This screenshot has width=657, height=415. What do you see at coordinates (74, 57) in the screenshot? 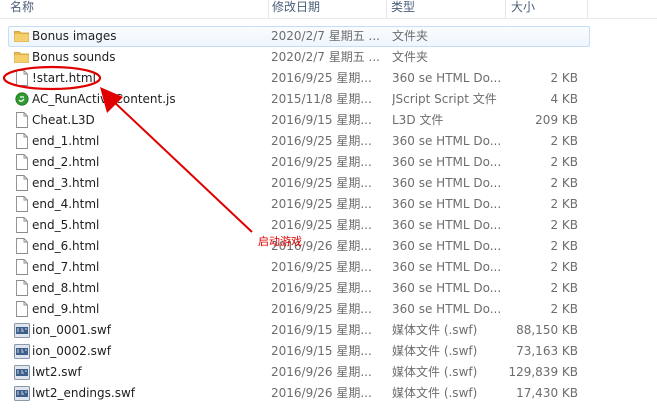
I see `file-name: Bonus sounds` at bounding box center [74, 57].